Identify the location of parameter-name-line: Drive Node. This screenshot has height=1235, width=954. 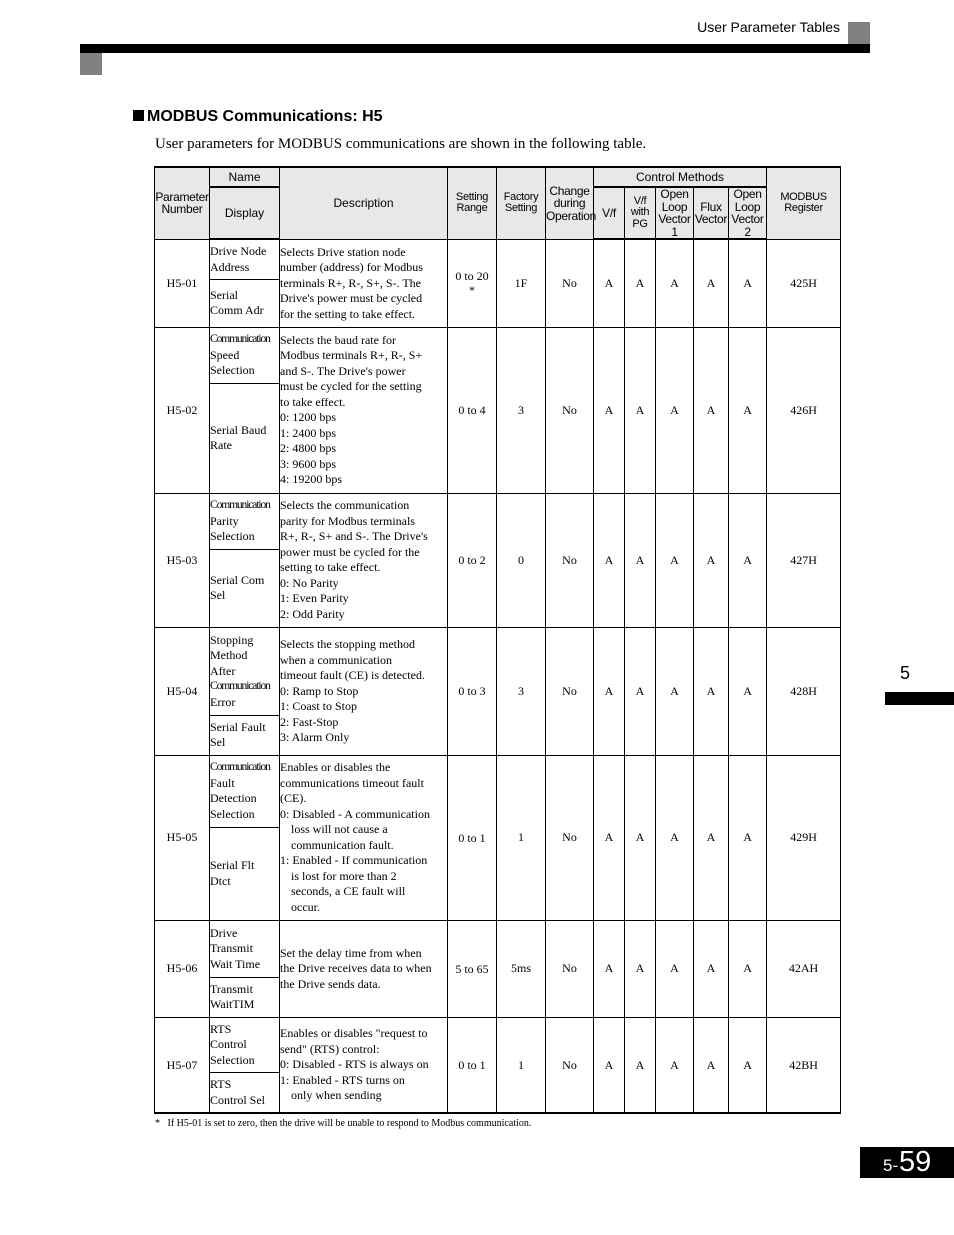
(238, 251).